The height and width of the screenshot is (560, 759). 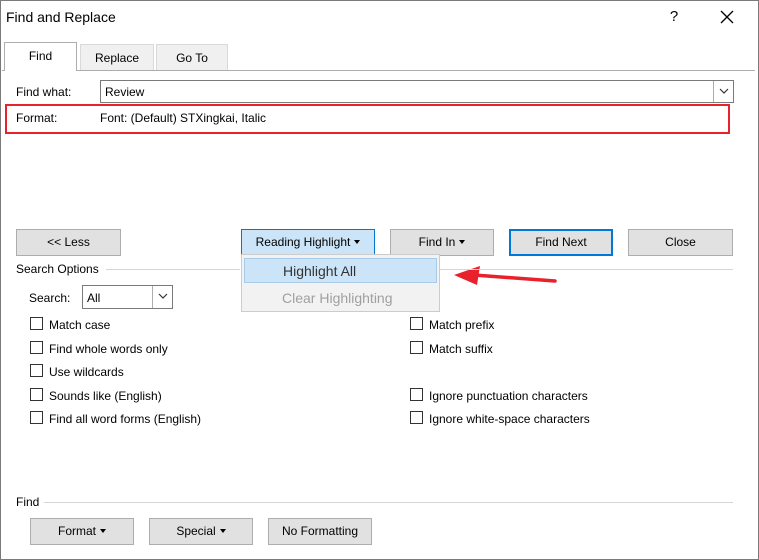 What do you see at coordinates (50, 298) in the screenshot?
I see `search-label: Search:` at bounding box center [50, 298].